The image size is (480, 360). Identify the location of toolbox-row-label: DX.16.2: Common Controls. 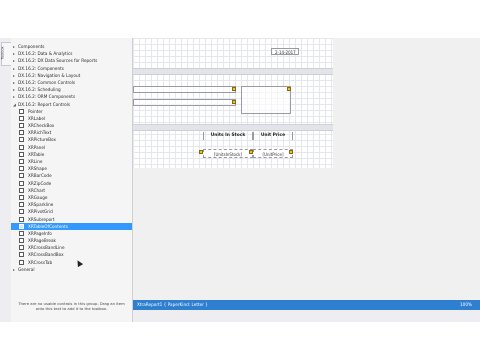
(46, 82).